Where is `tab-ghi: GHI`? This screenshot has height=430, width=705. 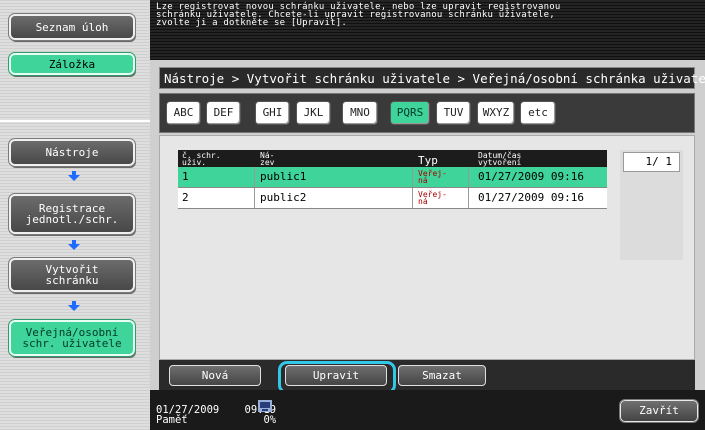
tab-ghi: GHI is located at coordinates (272, 113).